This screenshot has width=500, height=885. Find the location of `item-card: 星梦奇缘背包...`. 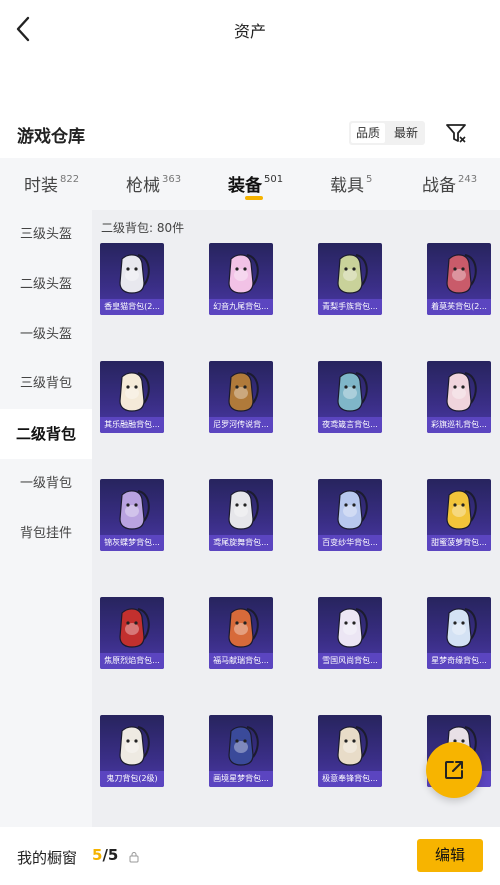

item-card: 星梦奇缘背包... is located at coordinates (459, 633).